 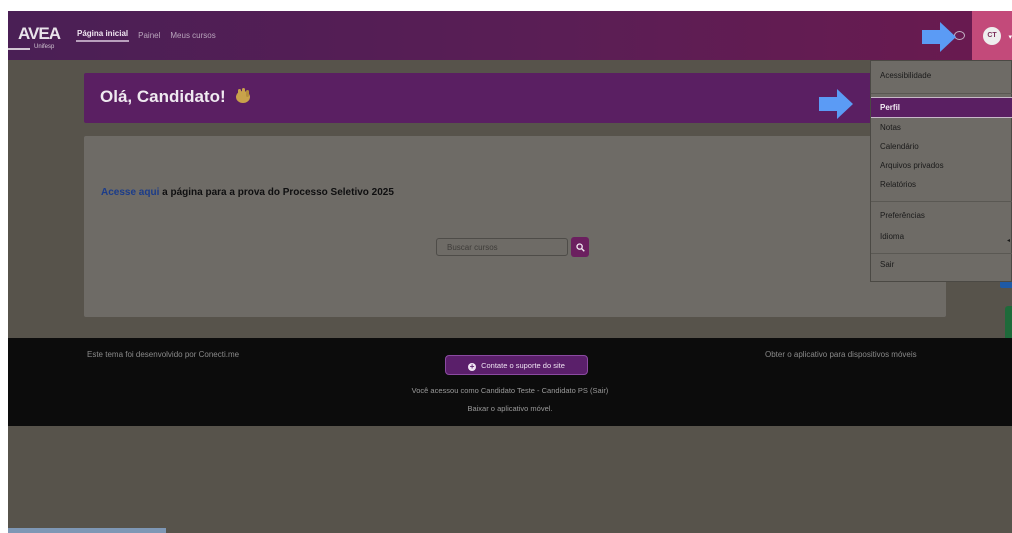 I want to click on download-app-link: Baixar o aplicativo móvel., so click(x=510, y=408).